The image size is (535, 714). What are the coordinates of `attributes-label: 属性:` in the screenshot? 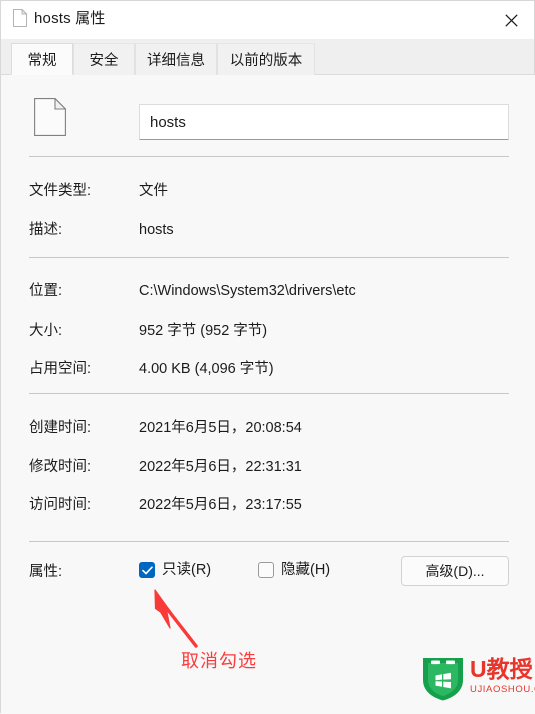 It's located at (46, 572).